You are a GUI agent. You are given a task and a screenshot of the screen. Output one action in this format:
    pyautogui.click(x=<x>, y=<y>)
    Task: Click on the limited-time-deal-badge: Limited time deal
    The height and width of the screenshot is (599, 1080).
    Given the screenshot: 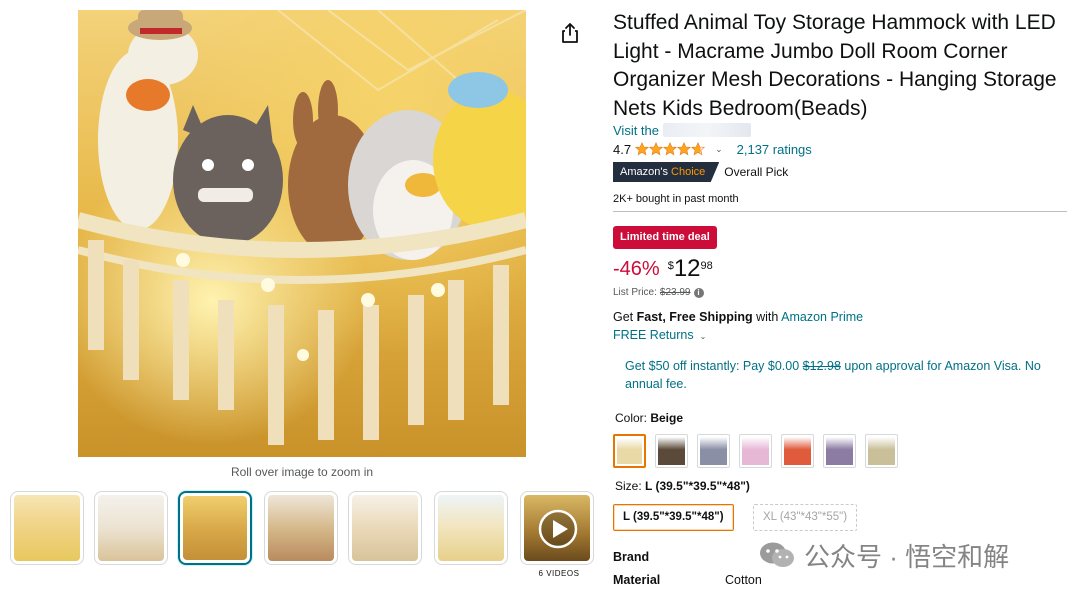 What is the action you would take?
    pyautogui.click(x=665, y=237)
    